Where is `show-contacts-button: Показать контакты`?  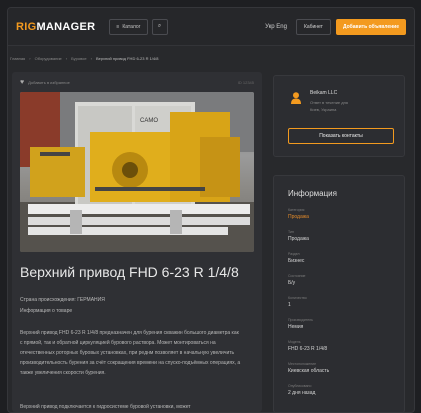 show-contacts-button: Показать контакты is located at coordinates (341, 136).